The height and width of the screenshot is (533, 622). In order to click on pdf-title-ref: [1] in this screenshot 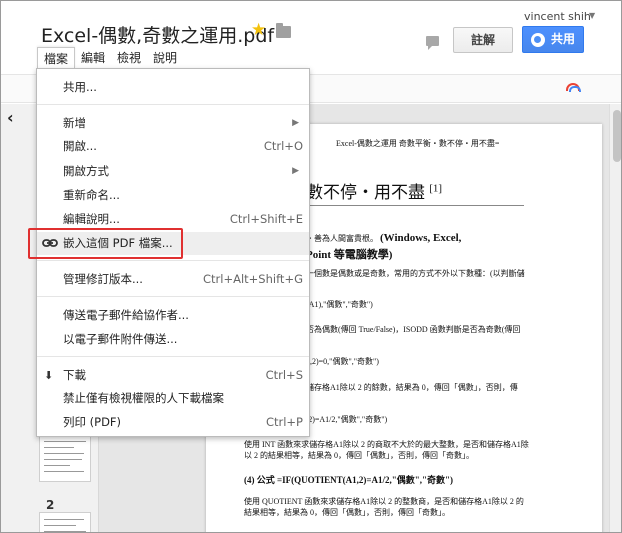, I will do `click(436, 188)`.